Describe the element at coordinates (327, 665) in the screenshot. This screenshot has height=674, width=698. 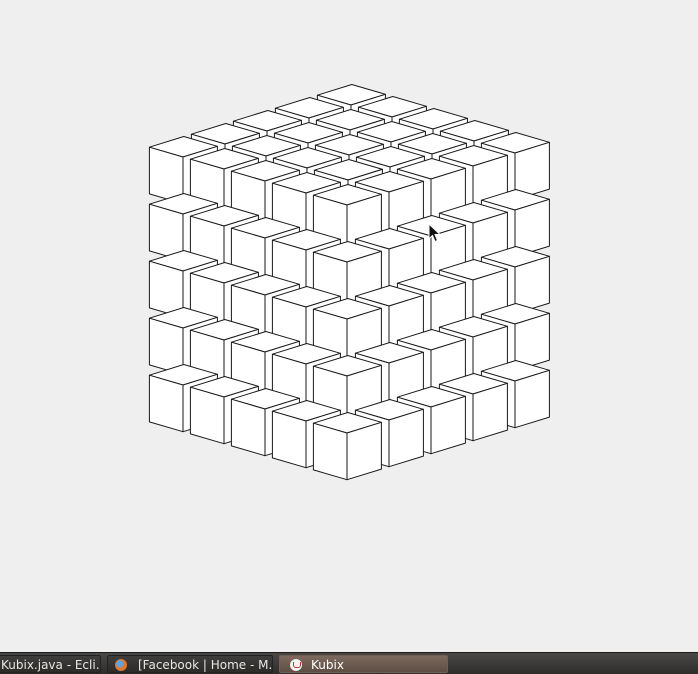
I see `taskbar-item-label: Kubix` at that location.